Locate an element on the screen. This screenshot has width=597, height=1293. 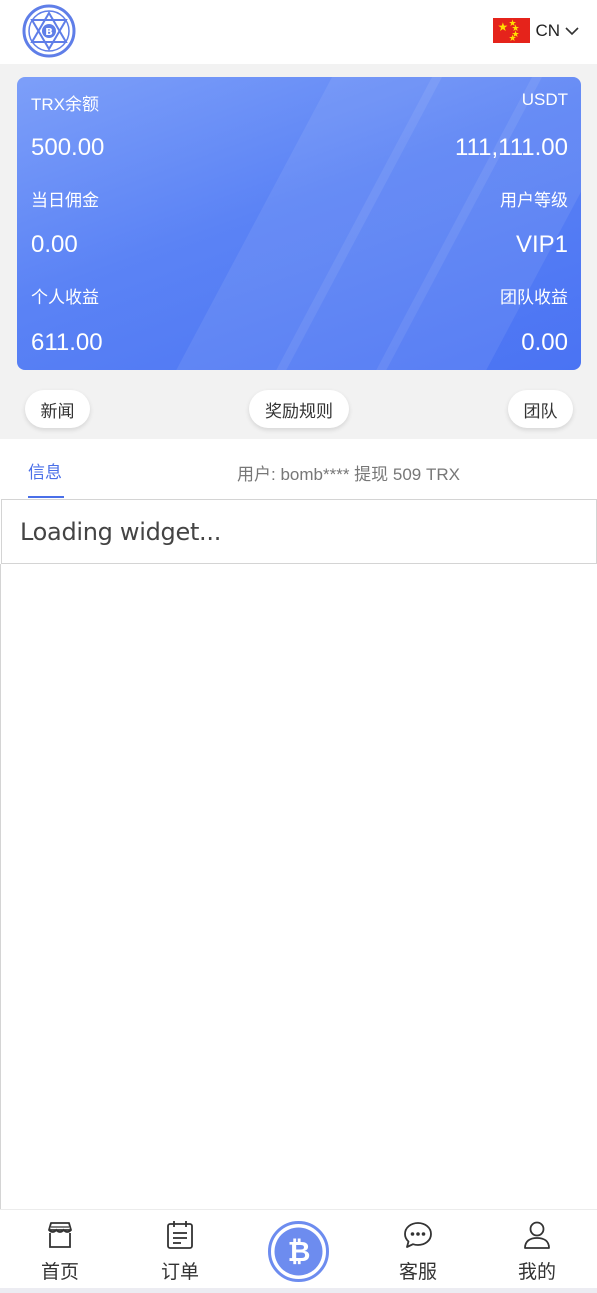
usdt-value: 111,111.00 is located at coordinates (511, 147).